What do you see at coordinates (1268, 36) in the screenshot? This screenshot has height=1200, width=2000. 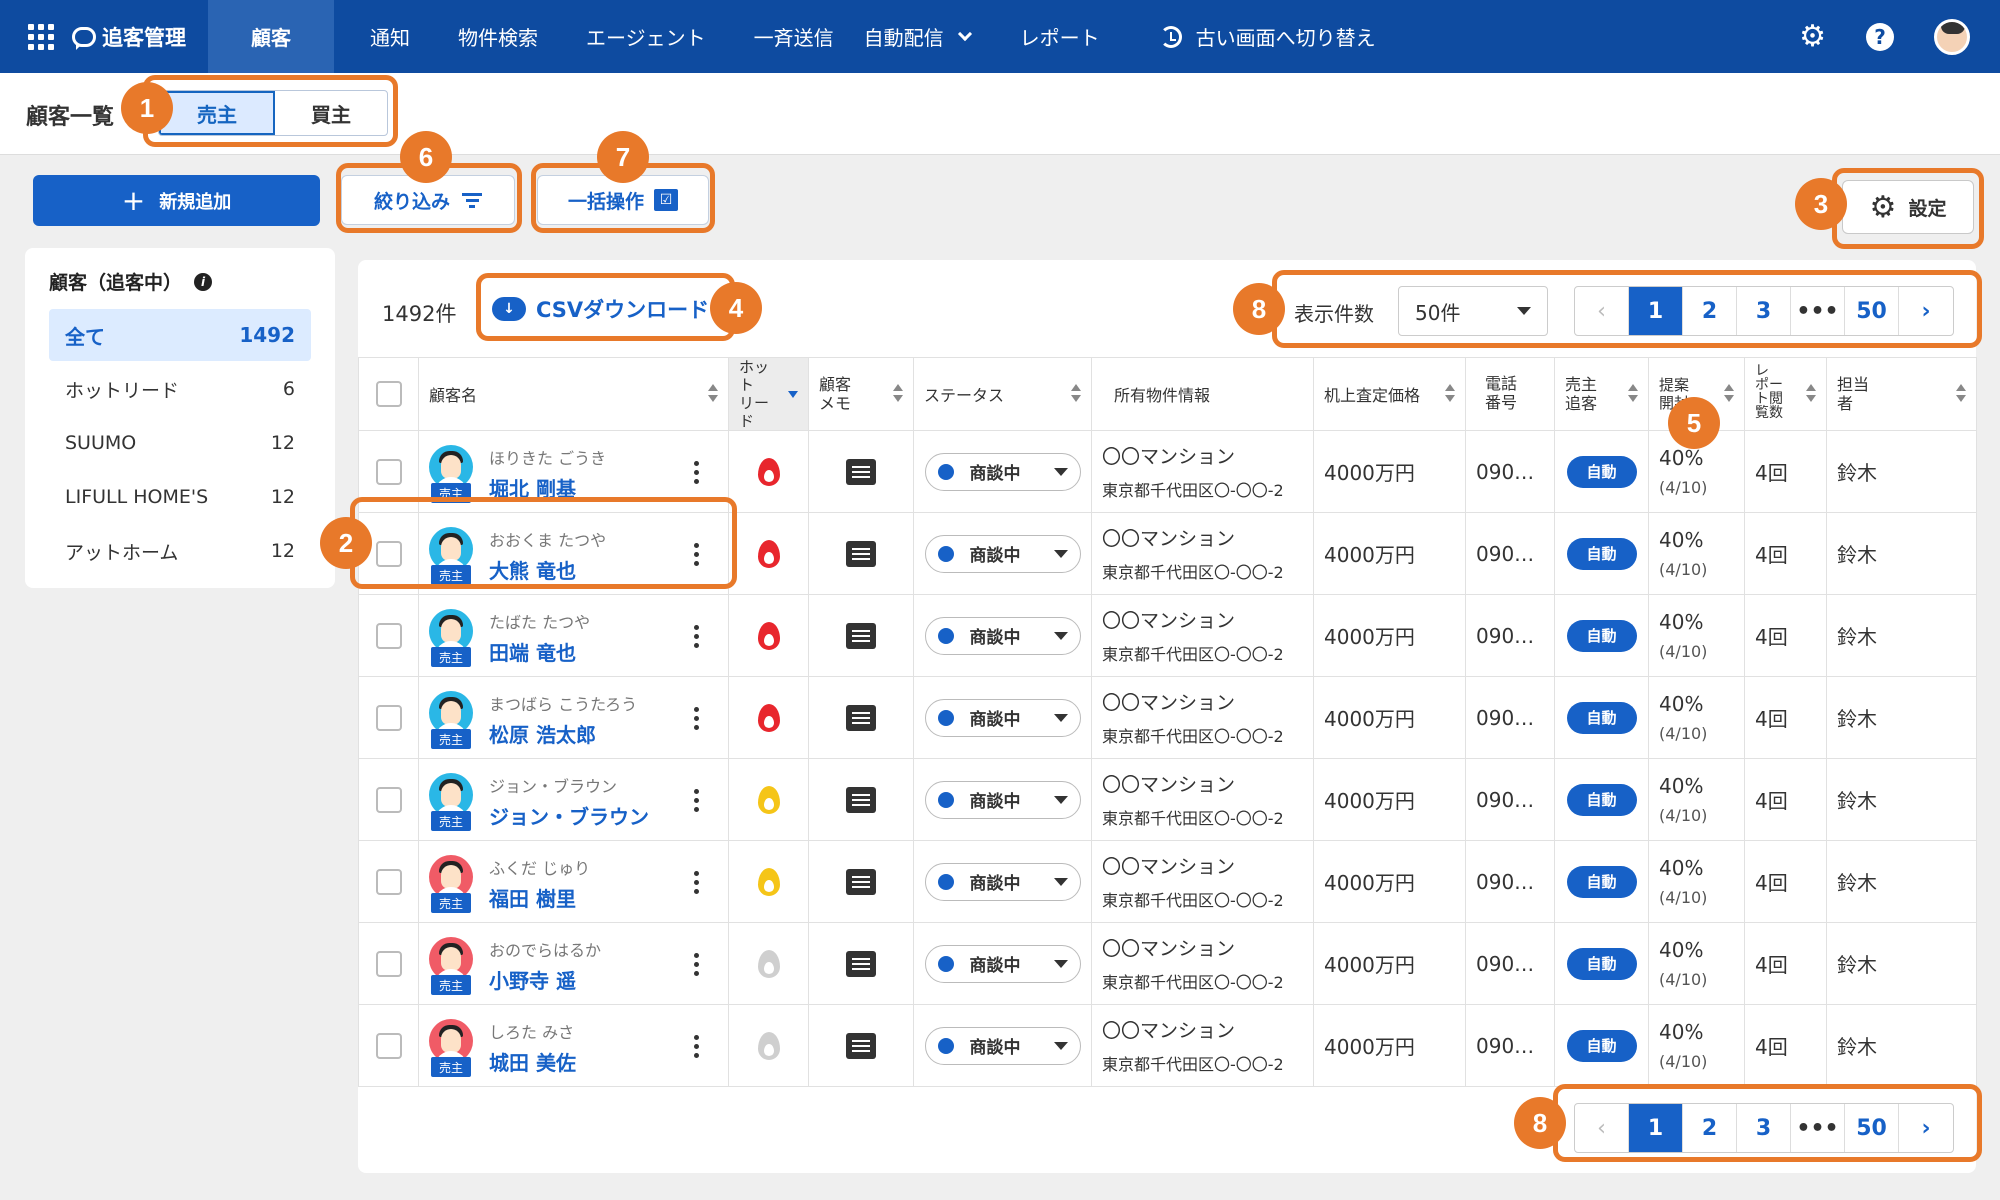 I see `switch-old-ui-link: 古い画面へ切り替え` at bounding box center [1268, 36].